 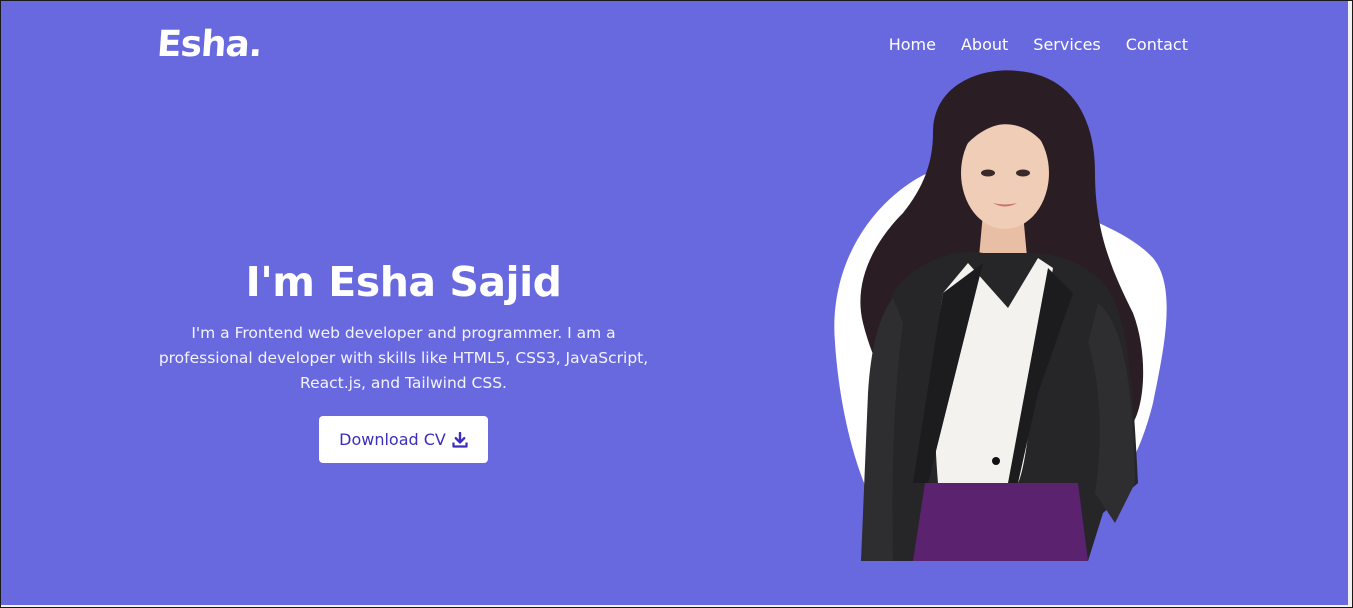 I want to click on download-cv-button: Download CV, so click(x=403, y=439).